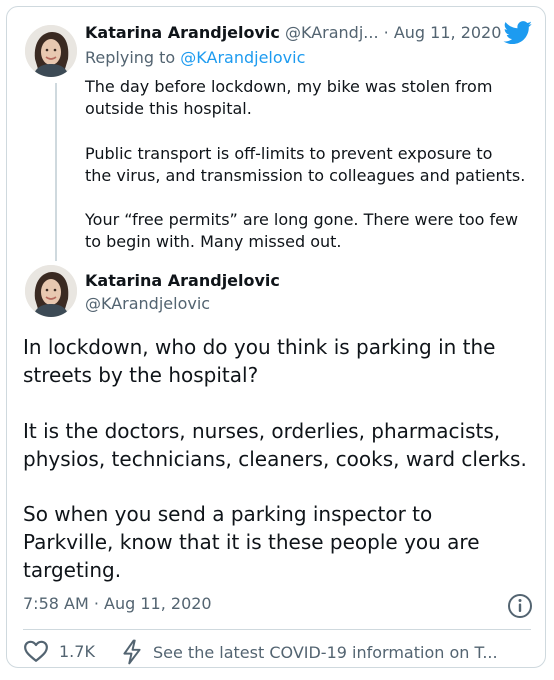 The height and width of the screenshot is (680, 554). Describe the element at coordinates (147, 303) in the screenshot. I see `main-author-handle: @KArandjelovic` at that location.